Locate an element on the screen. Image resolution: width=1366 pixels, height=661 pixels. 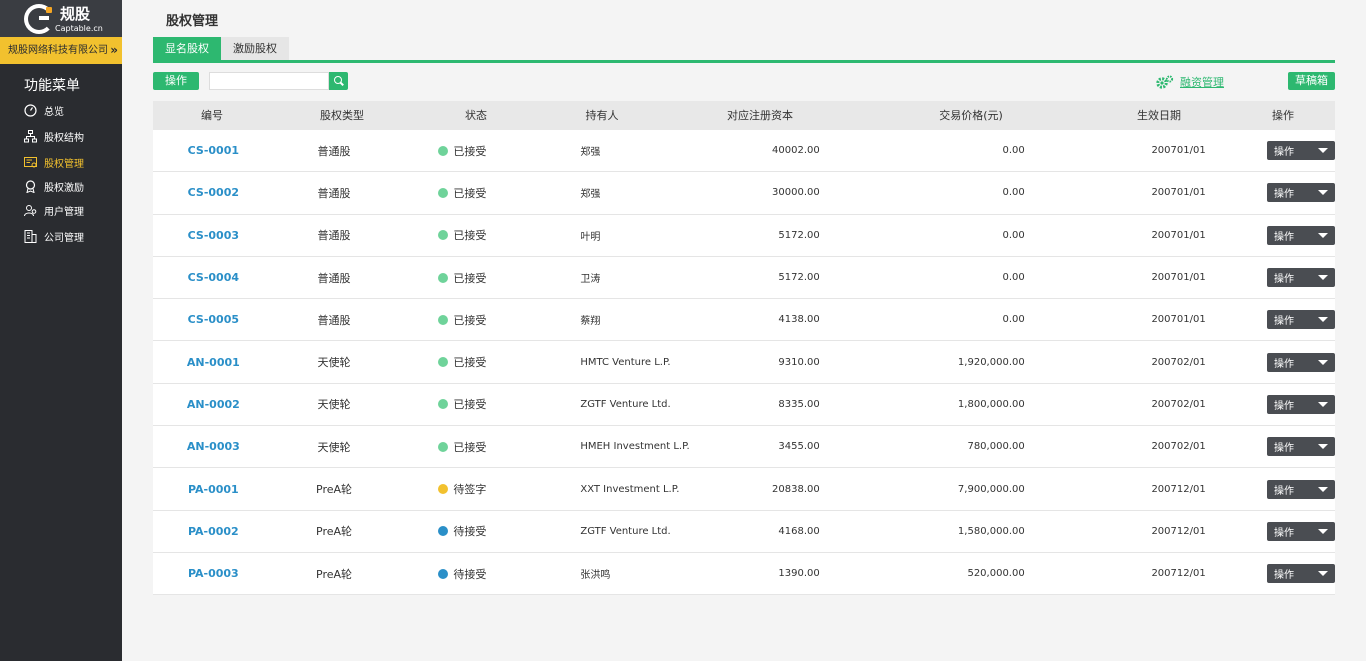
equity-id-link: CS-0004 is located at coordinates (213, 277).